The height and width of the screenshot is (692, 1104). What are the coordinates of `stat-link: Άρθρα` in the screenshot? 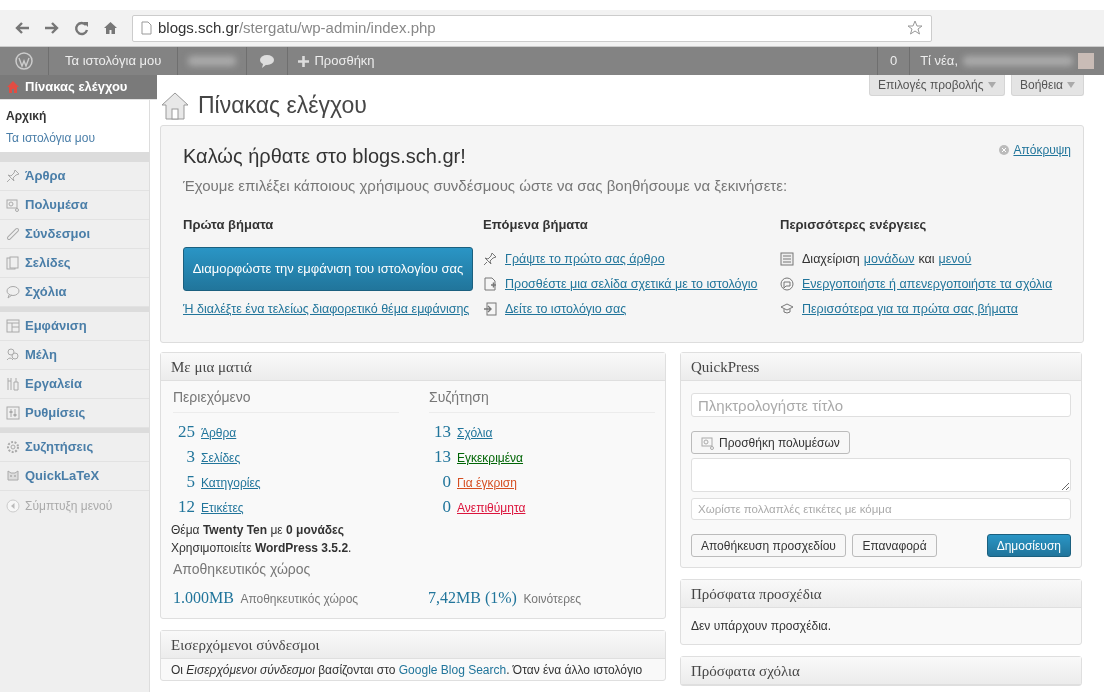 It's located at (219, 433).